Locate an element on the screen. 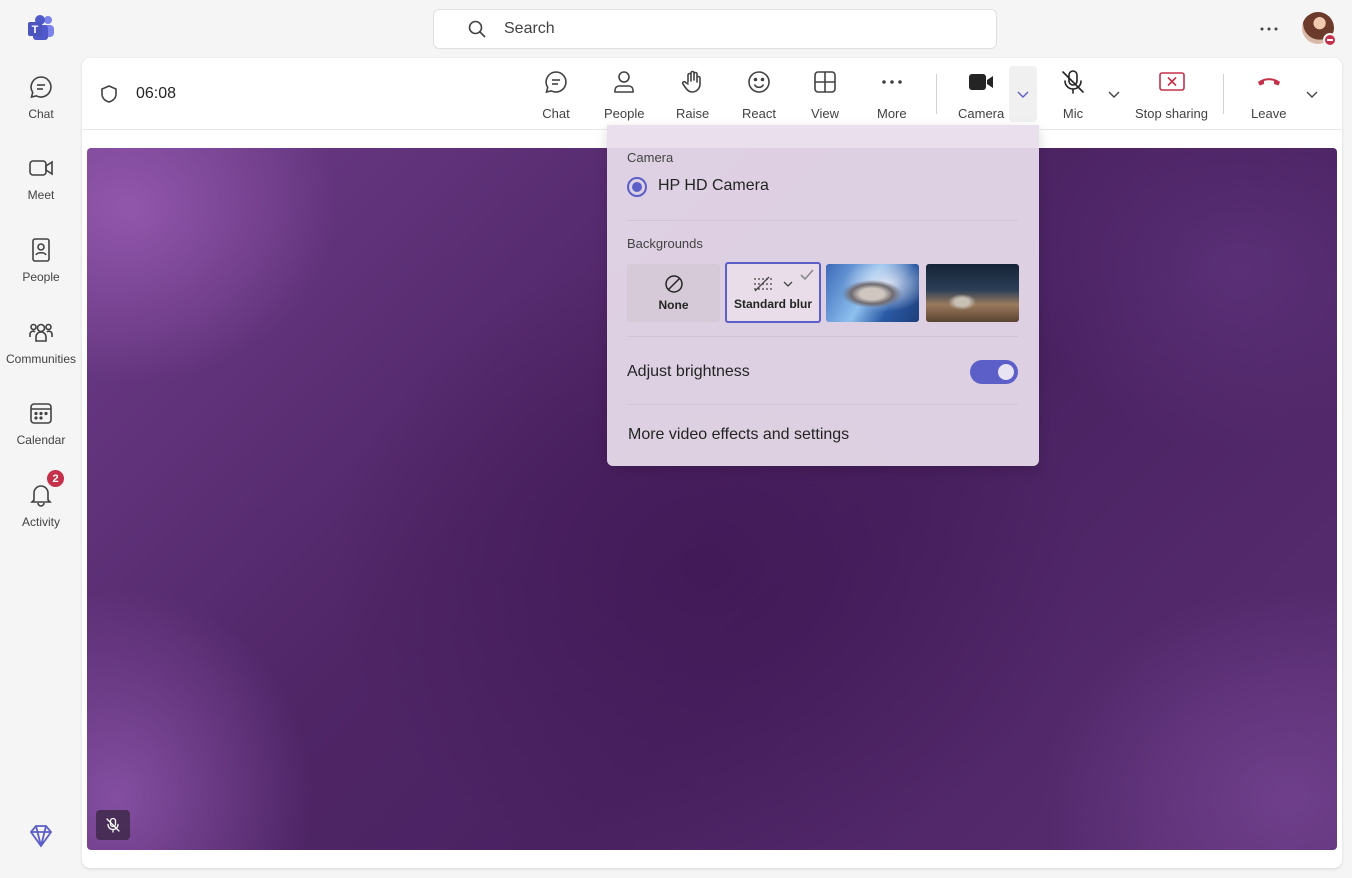 The image size is (1352, 878). mic-button: Mic is located at coordinates (1073, 96).